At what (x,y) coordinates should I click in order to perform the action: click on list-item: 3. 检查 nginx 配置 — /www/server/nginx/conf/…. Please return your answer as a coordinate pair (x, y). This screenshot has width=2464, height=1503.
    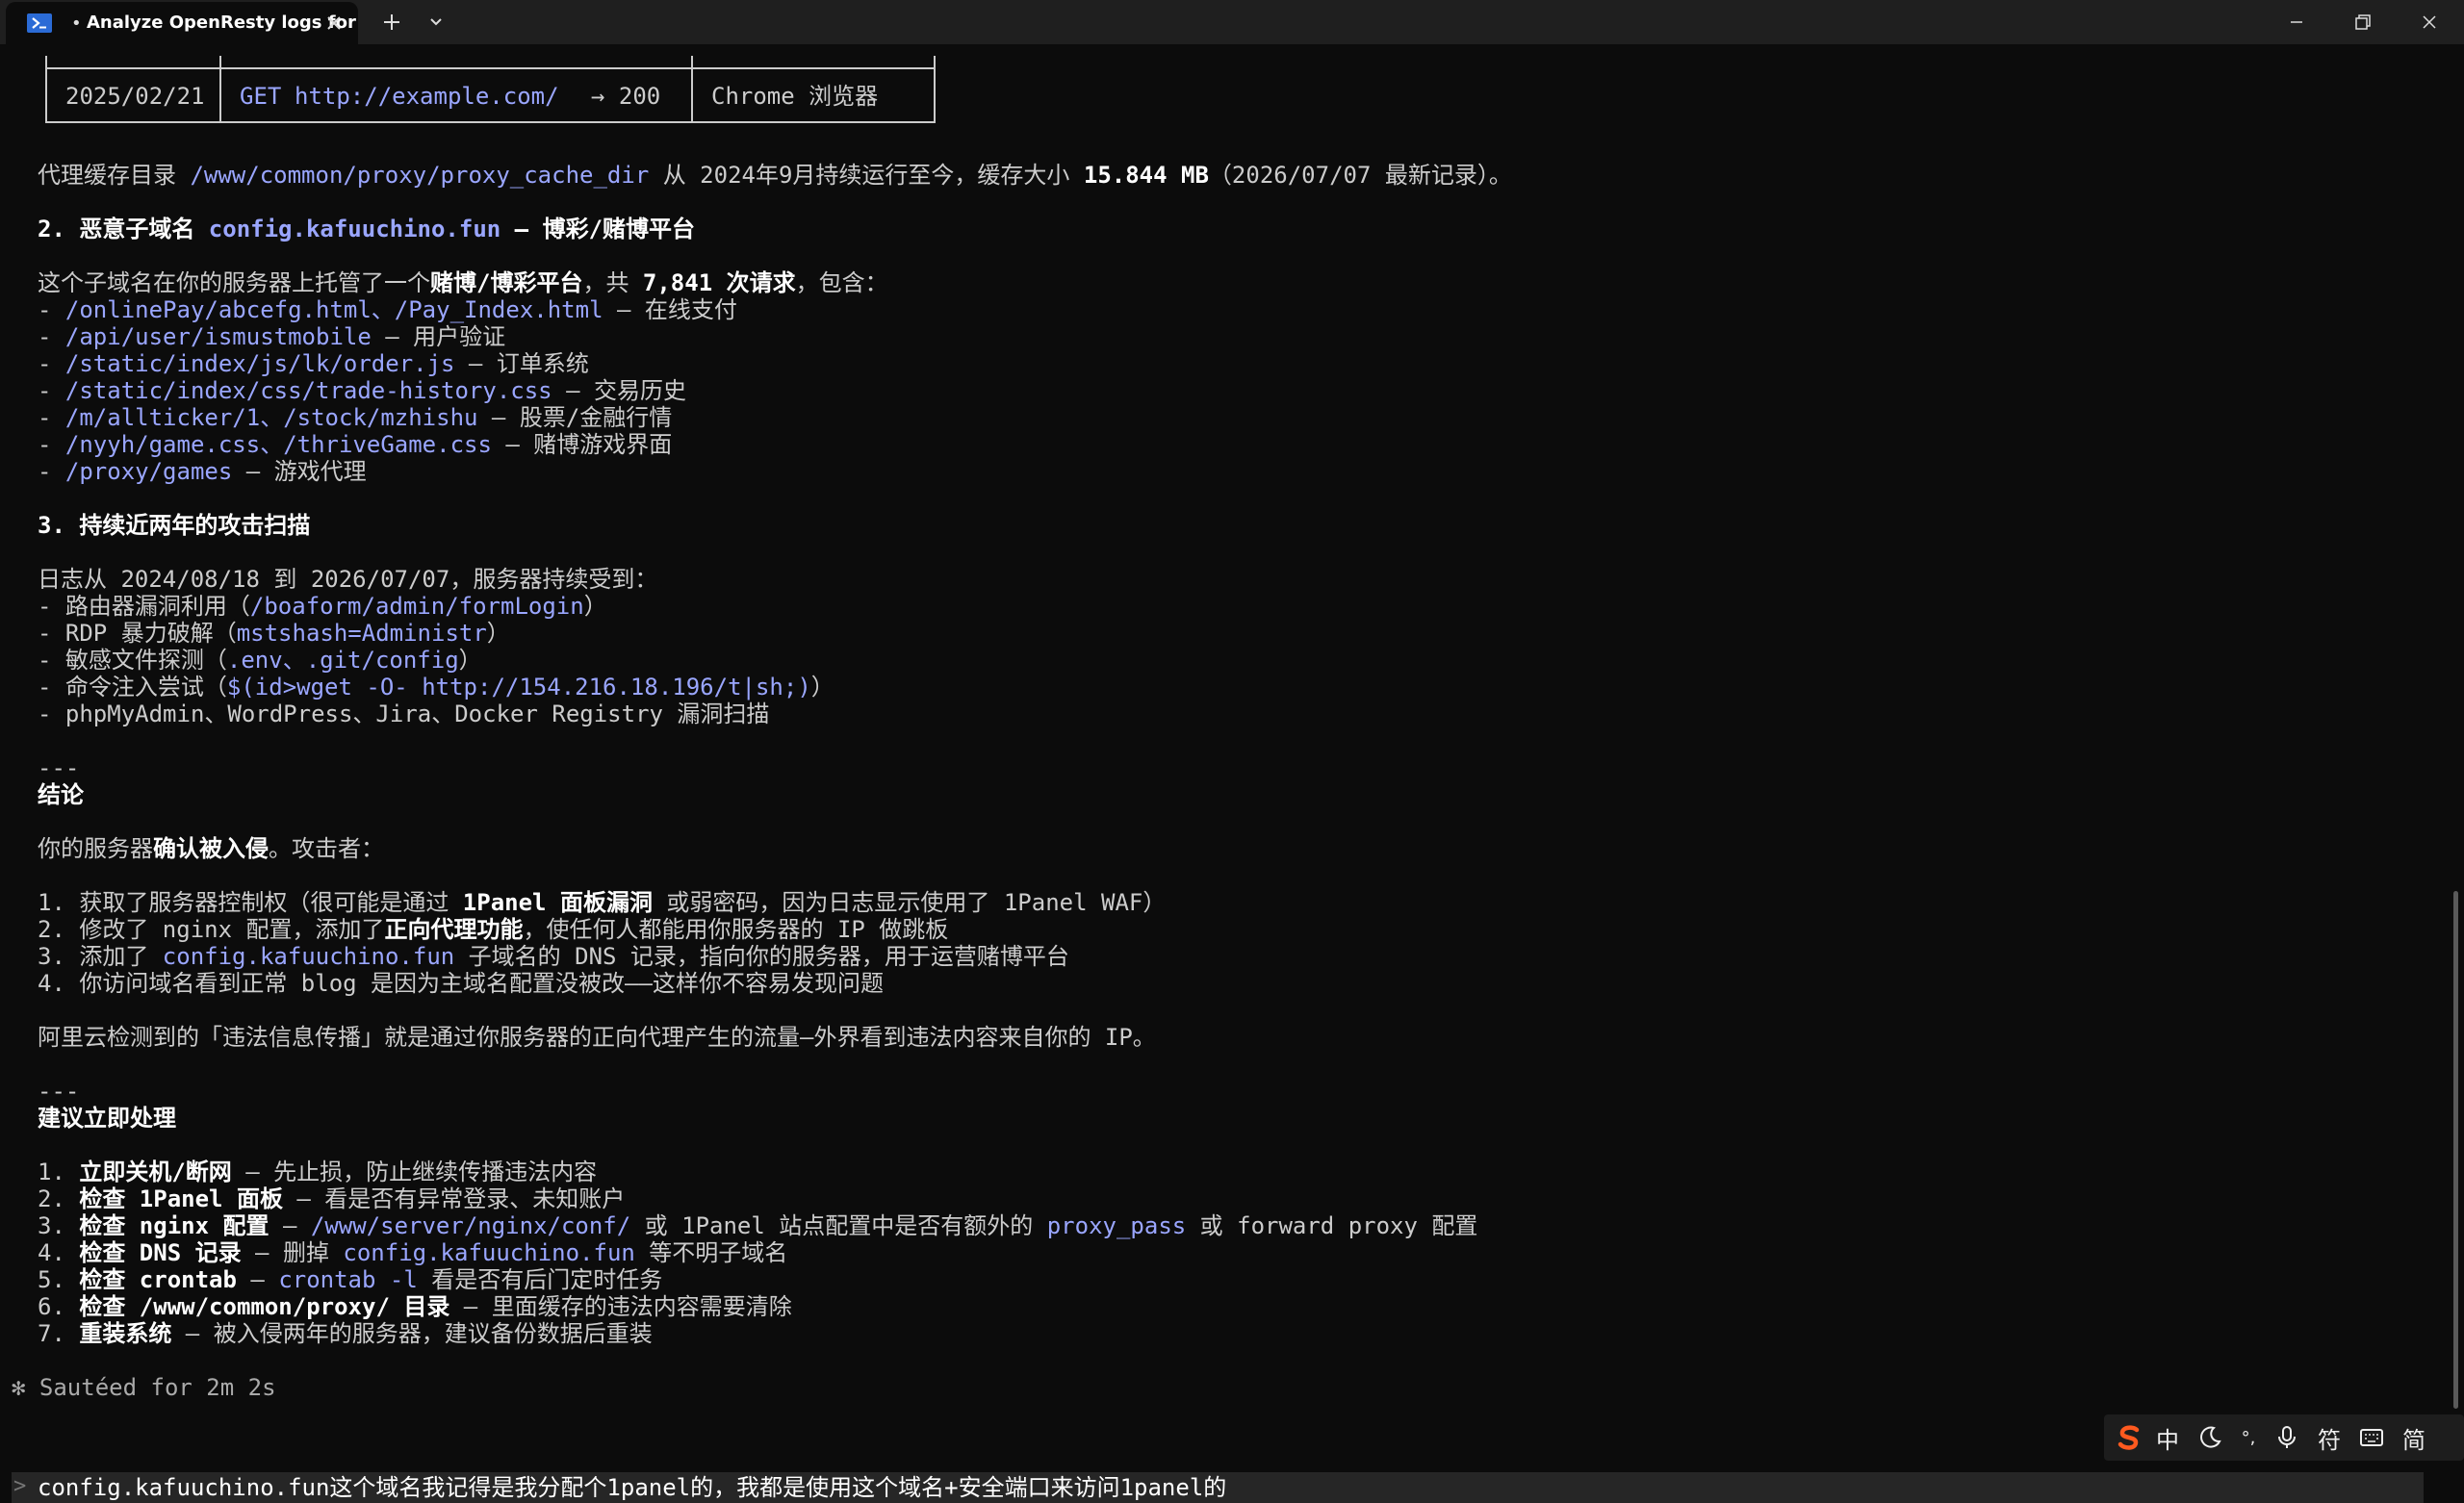
    Looking at the image, I should click on (757, 1225).